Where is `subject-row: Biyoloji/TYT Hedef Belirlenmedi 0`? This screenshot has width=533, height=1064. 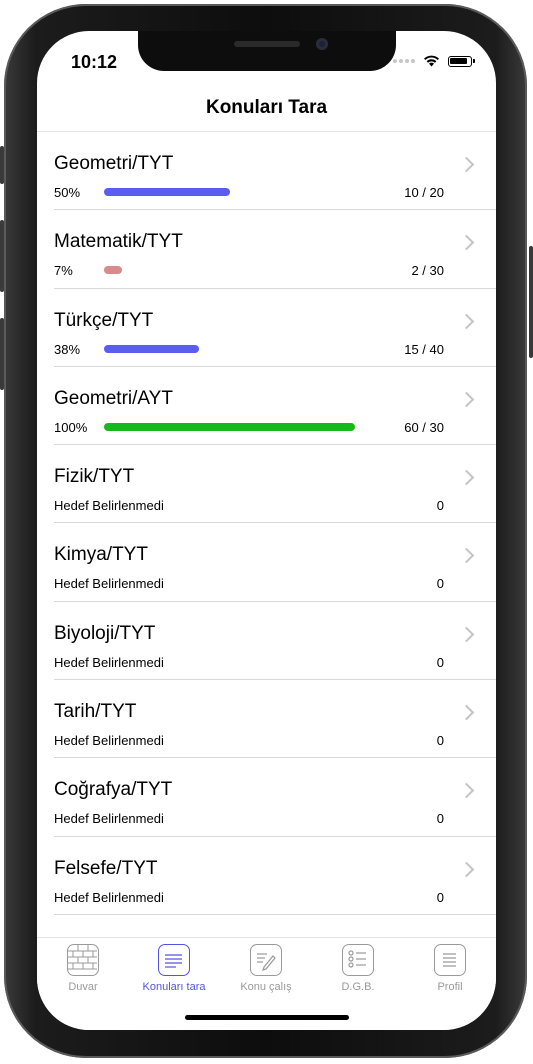 subject-row: Biyoloji/TYT Hedef Belirlenmedi 0 is located at coordinates (266, 641).